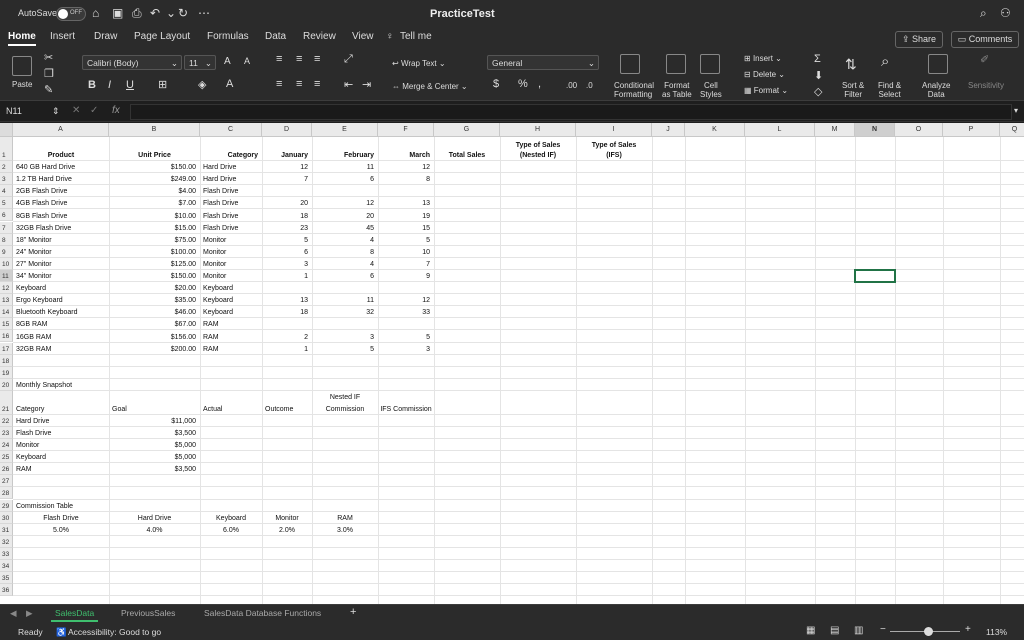 Image resolution: width=1024 pixels, height=640 pixels. I want to click on sheet-tab-database-functions: SalesData Database Functions, so click(262, 613).